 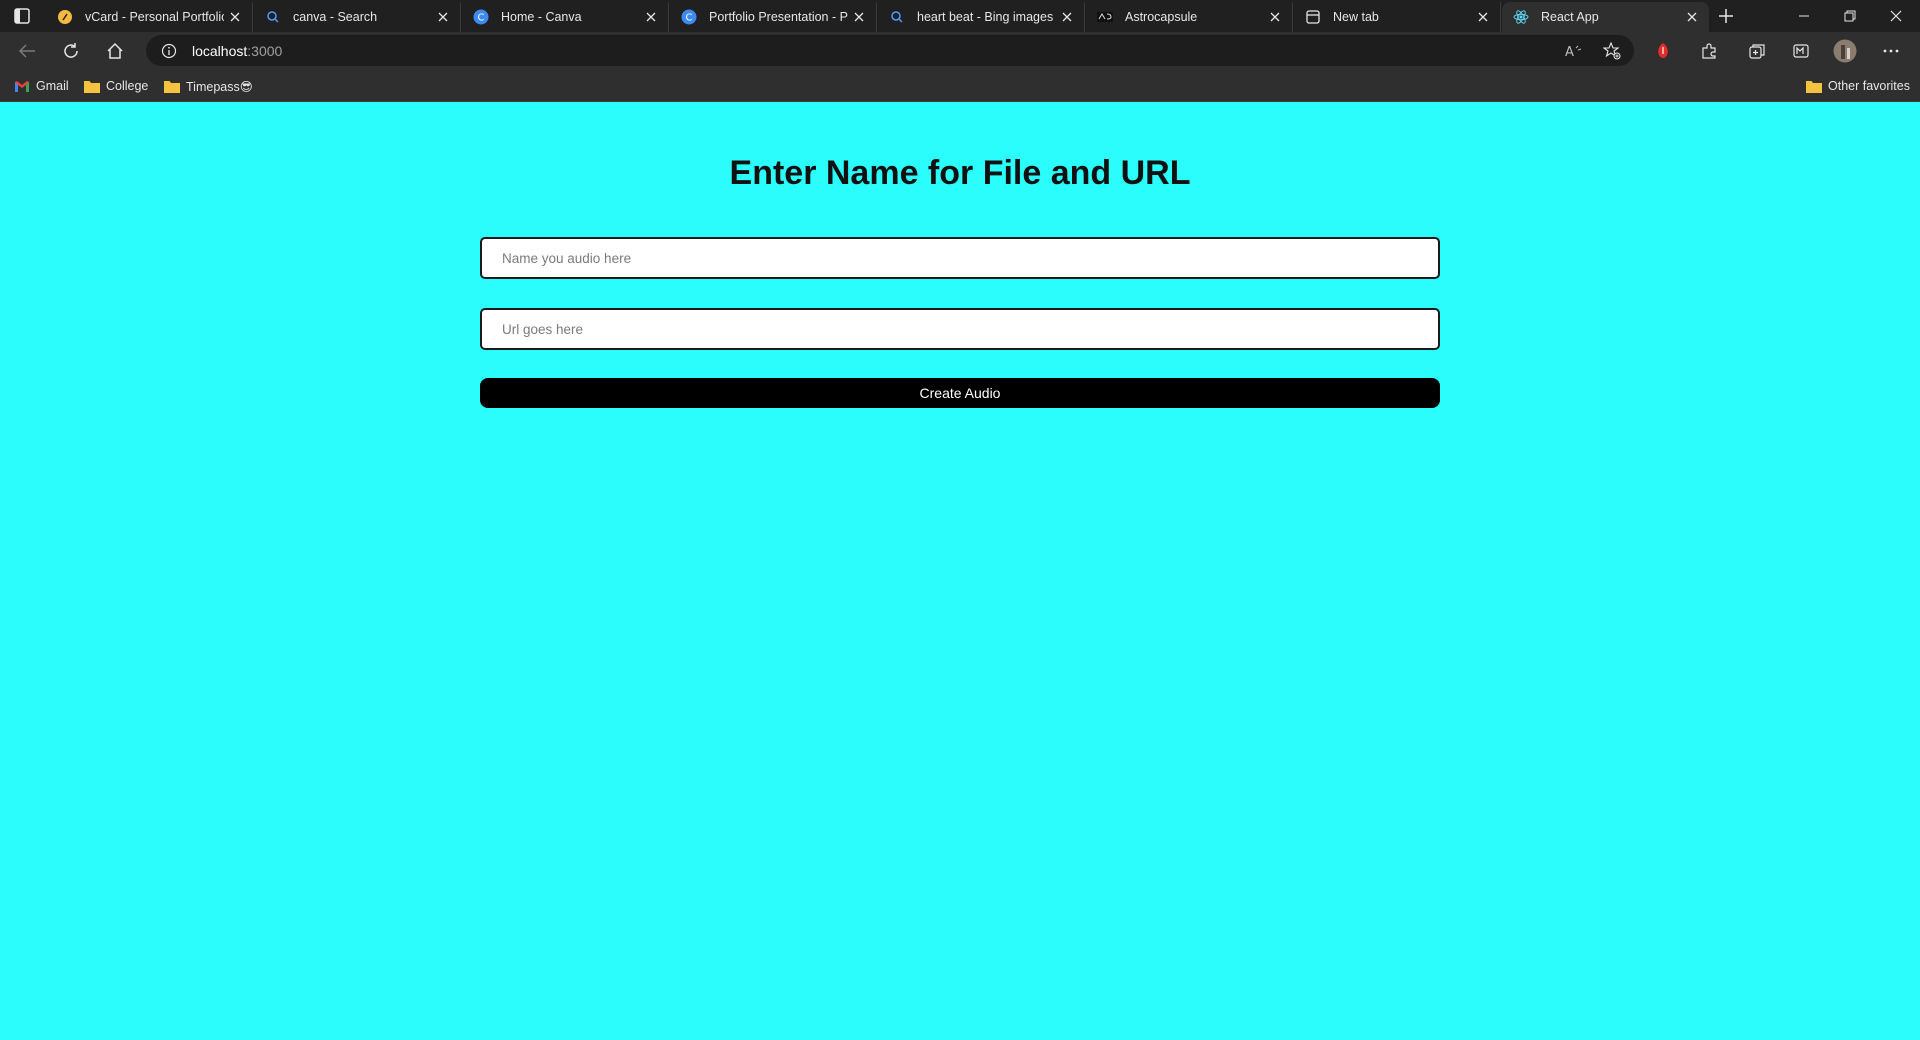 What do you see at coordinates (960, 258) in the screenshot?
I see `audio-name-input` at bounding box center [960, 258].